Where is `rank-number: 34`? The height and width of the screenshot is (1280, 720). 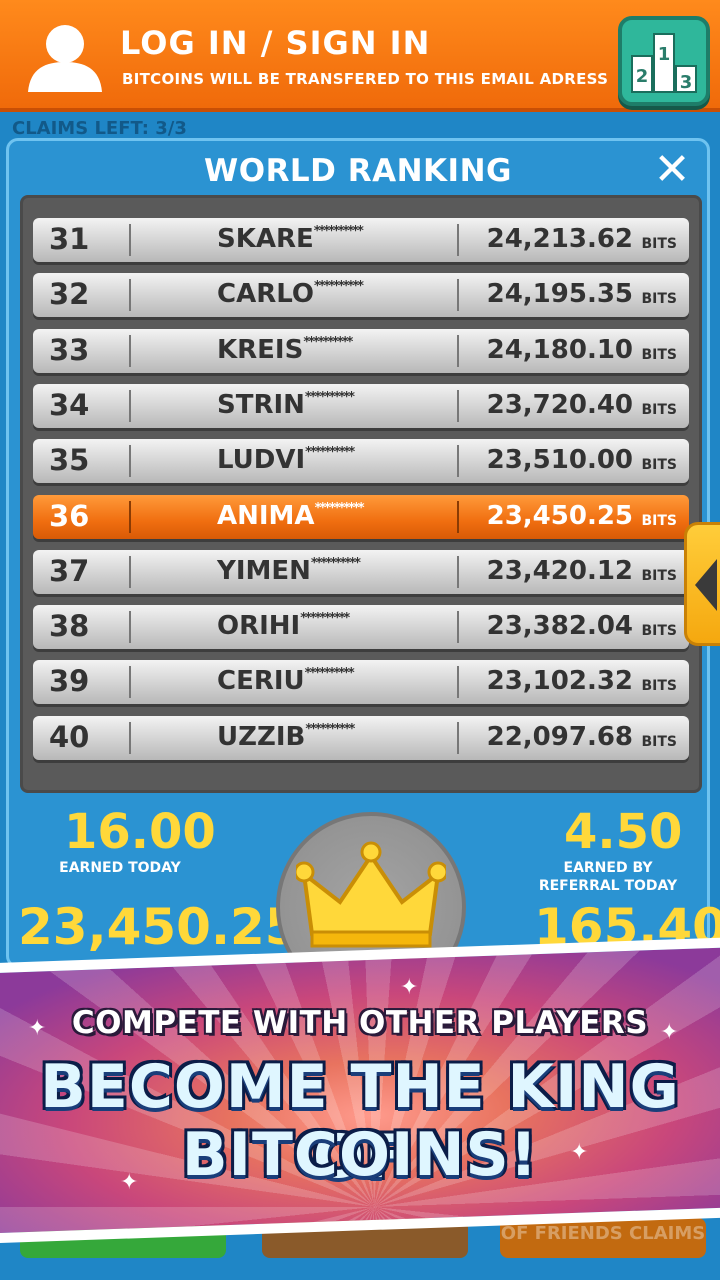 rank-number: 34 is located at coordinates (69, 404).